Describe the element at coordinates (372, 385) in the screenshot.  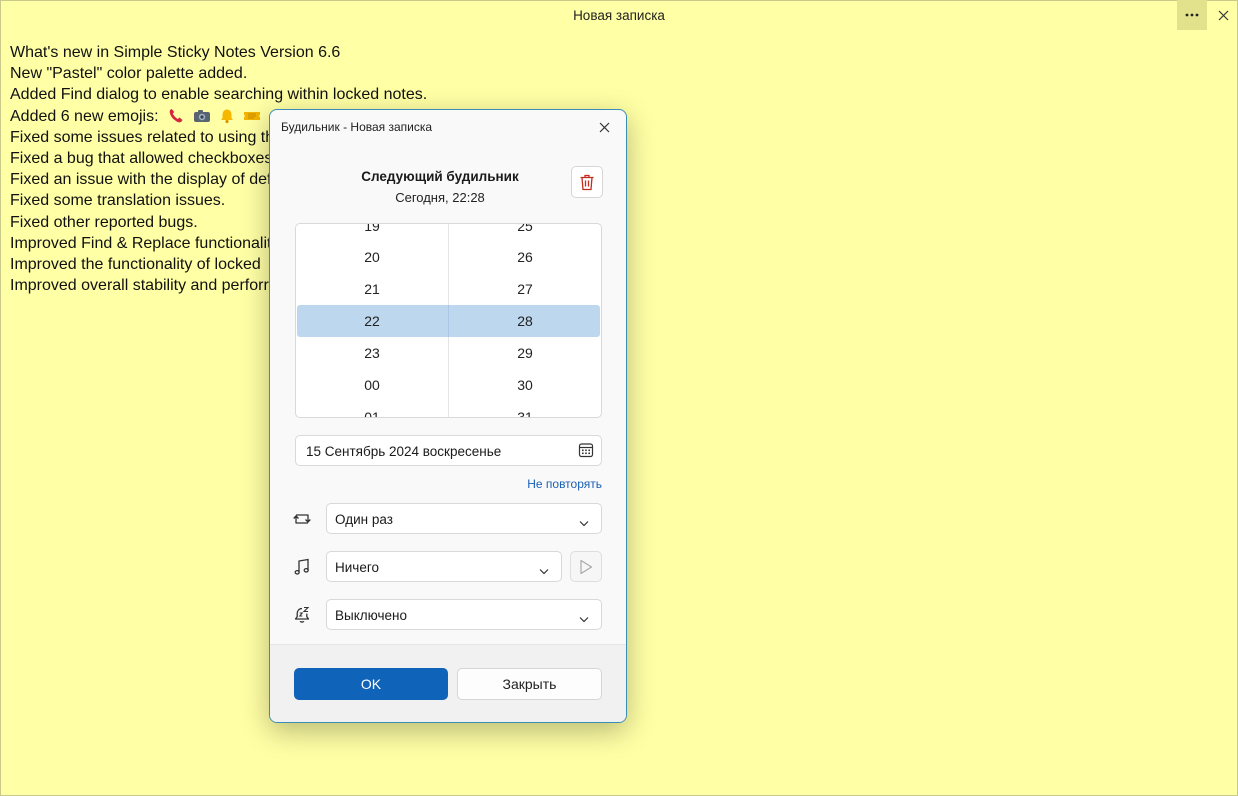
I see `hour-item: 00` at that location.